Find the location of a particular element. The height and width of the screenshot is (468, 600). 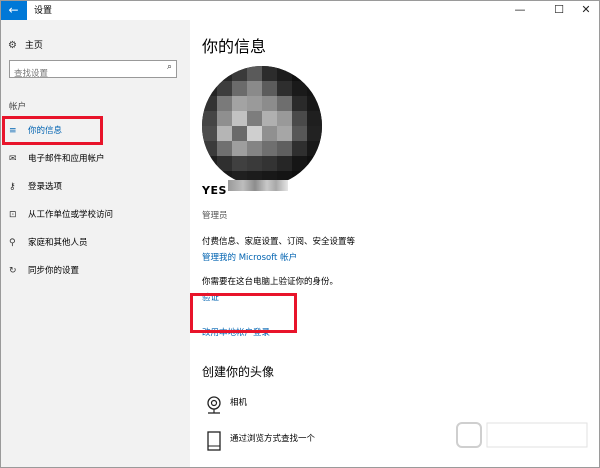

avatar-pixelated-image is located at coordinates (262, 126).